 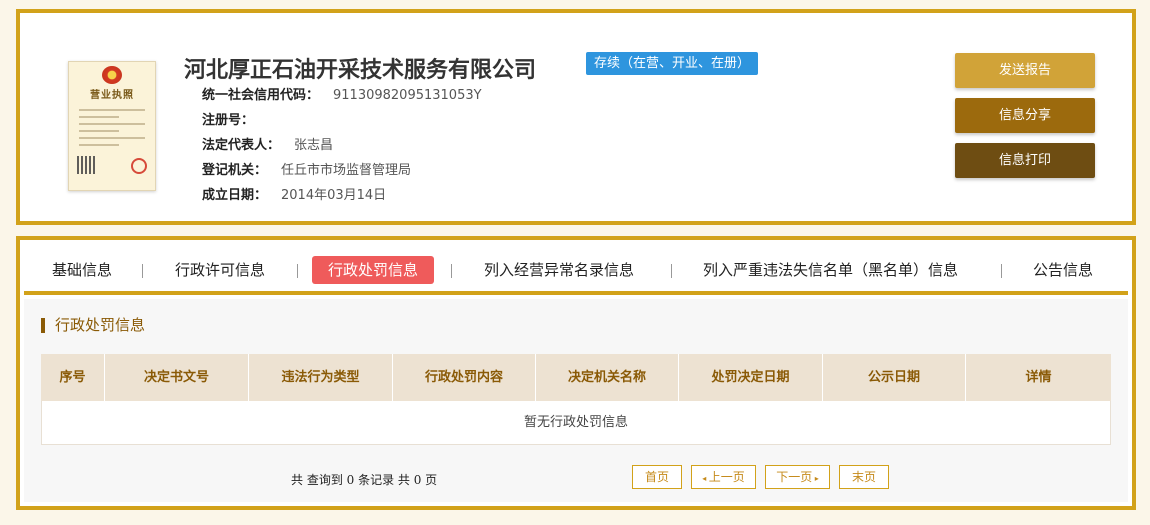 I want to click on share-info-button: 信息分享, so click(x=1025, y=115).